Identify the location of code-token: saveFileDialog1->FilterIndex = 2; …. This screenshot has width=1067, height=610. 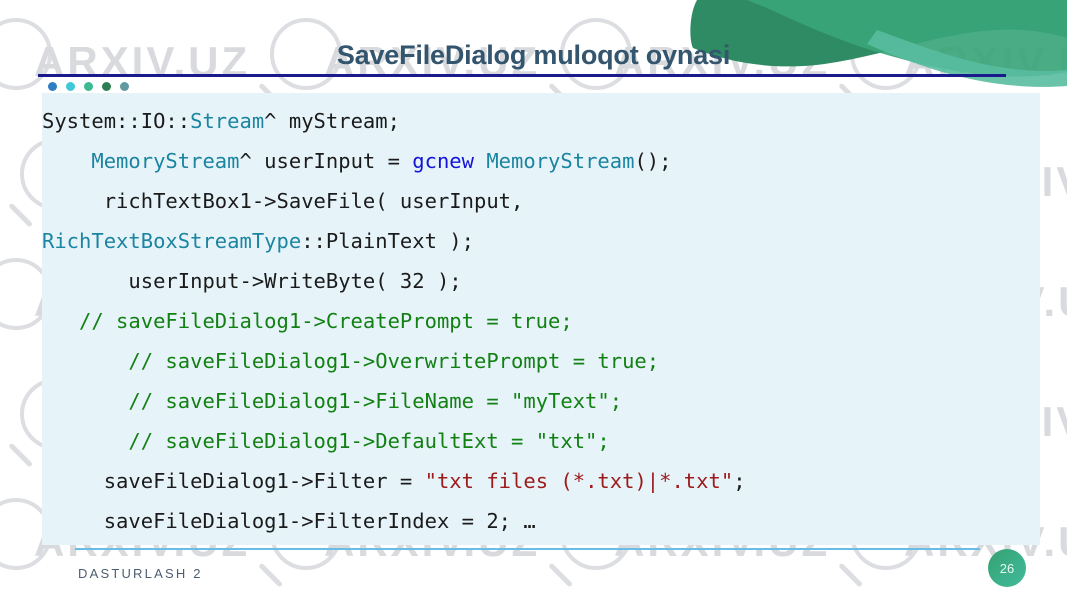
(319, 521).